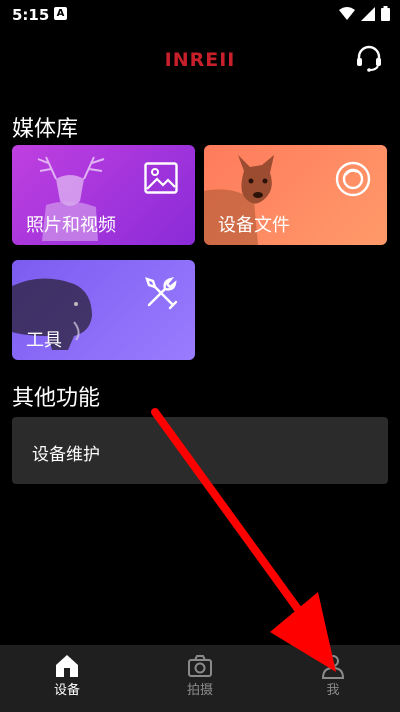 This screenshot has width=400, height=712. What do you see at coordinates (161, 178) in the screenshot?
I see `image-gallery-icon` at bounding box center [161, 178].